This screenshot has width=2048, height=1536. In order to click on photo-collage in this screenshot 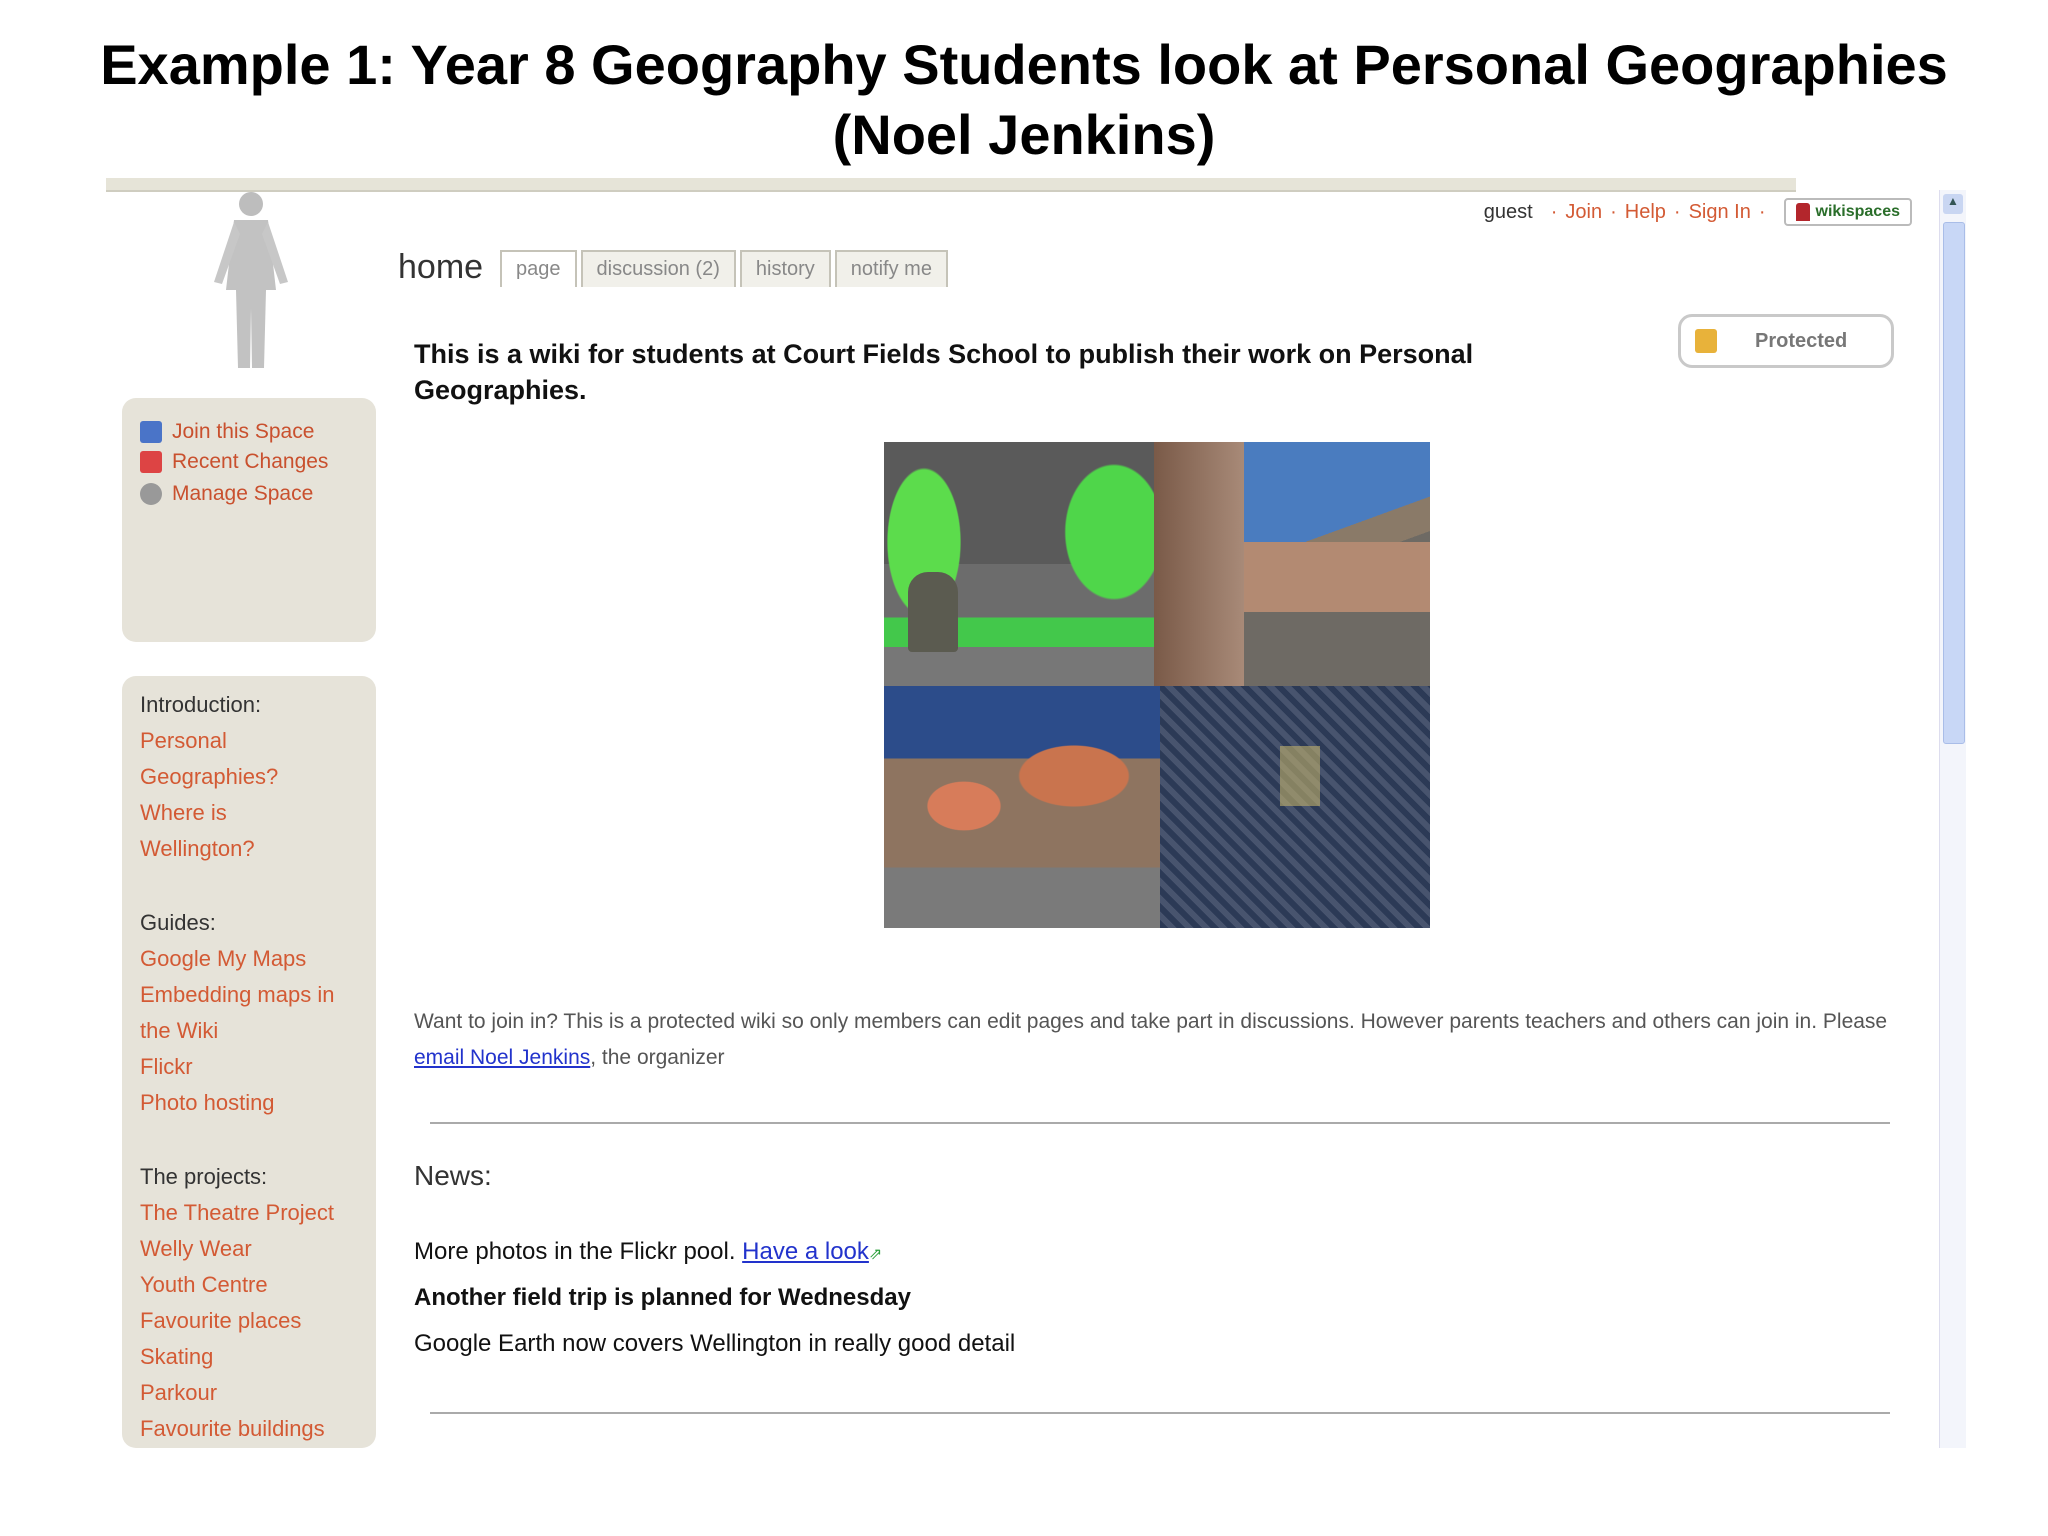, I will do `click(1157, 685)`.